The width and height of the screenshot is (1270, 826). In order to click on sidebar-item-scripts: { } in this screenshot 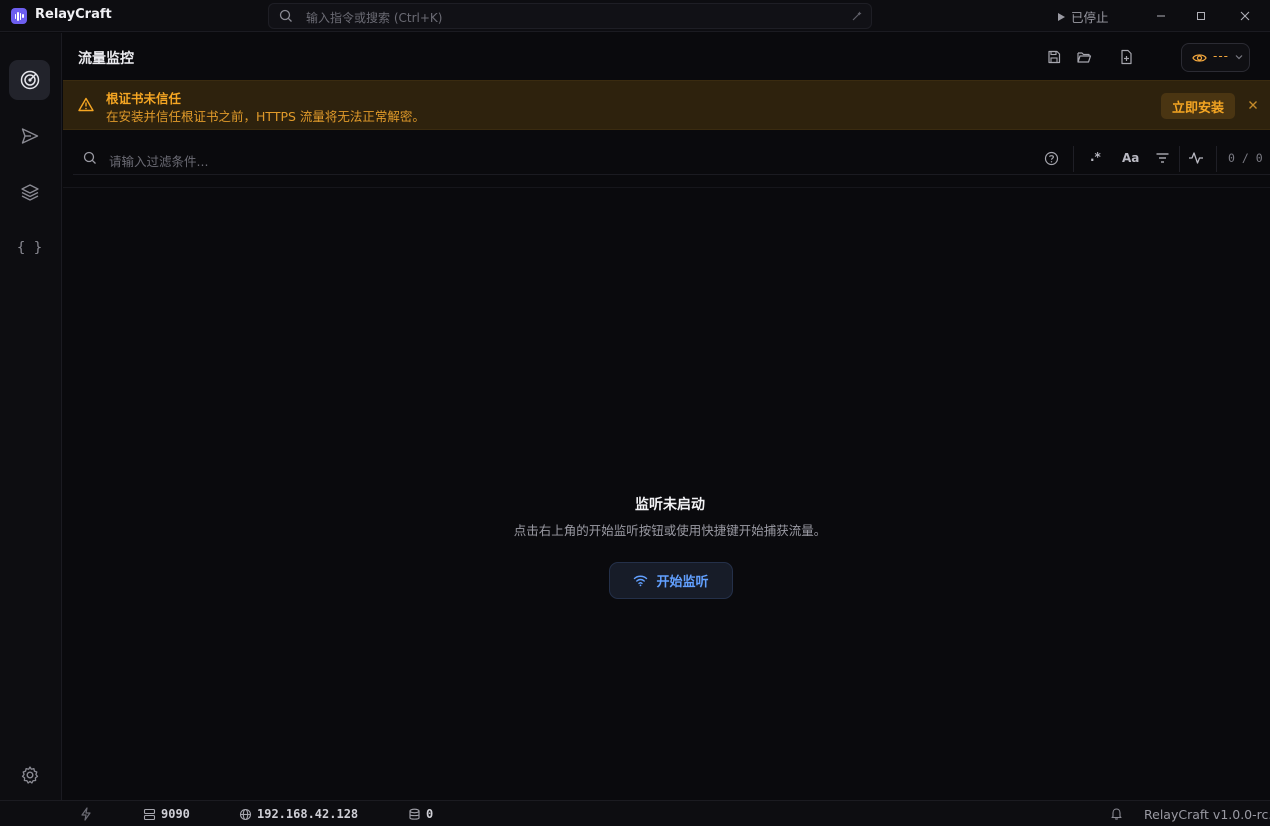, I will do `click(29, 248)`.